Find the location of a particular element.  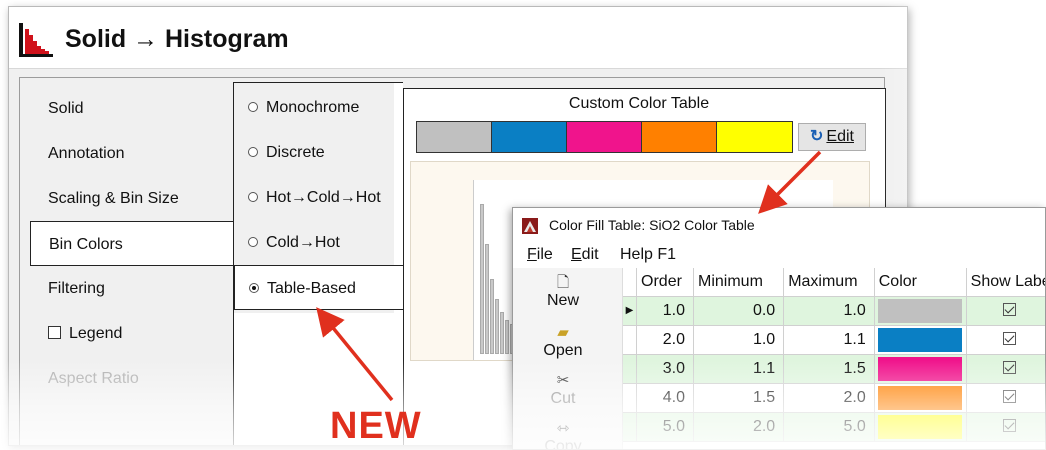

cell-order: 4.0 is located at coordinates (665, 398).